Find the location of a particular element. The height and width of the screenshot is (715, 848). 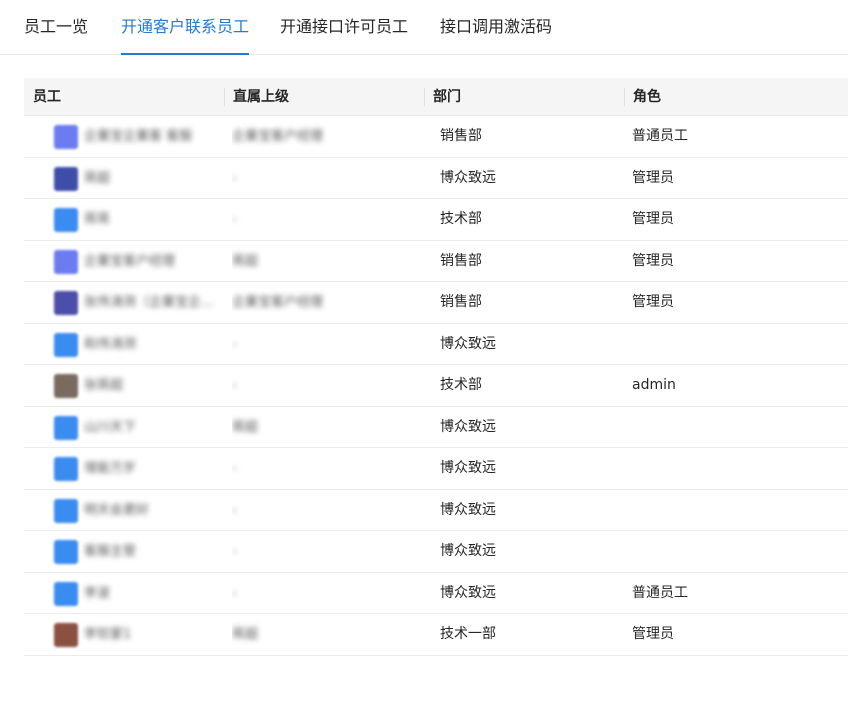

employee-cell: 和伟涛测 is located at coordinates (133, 344).